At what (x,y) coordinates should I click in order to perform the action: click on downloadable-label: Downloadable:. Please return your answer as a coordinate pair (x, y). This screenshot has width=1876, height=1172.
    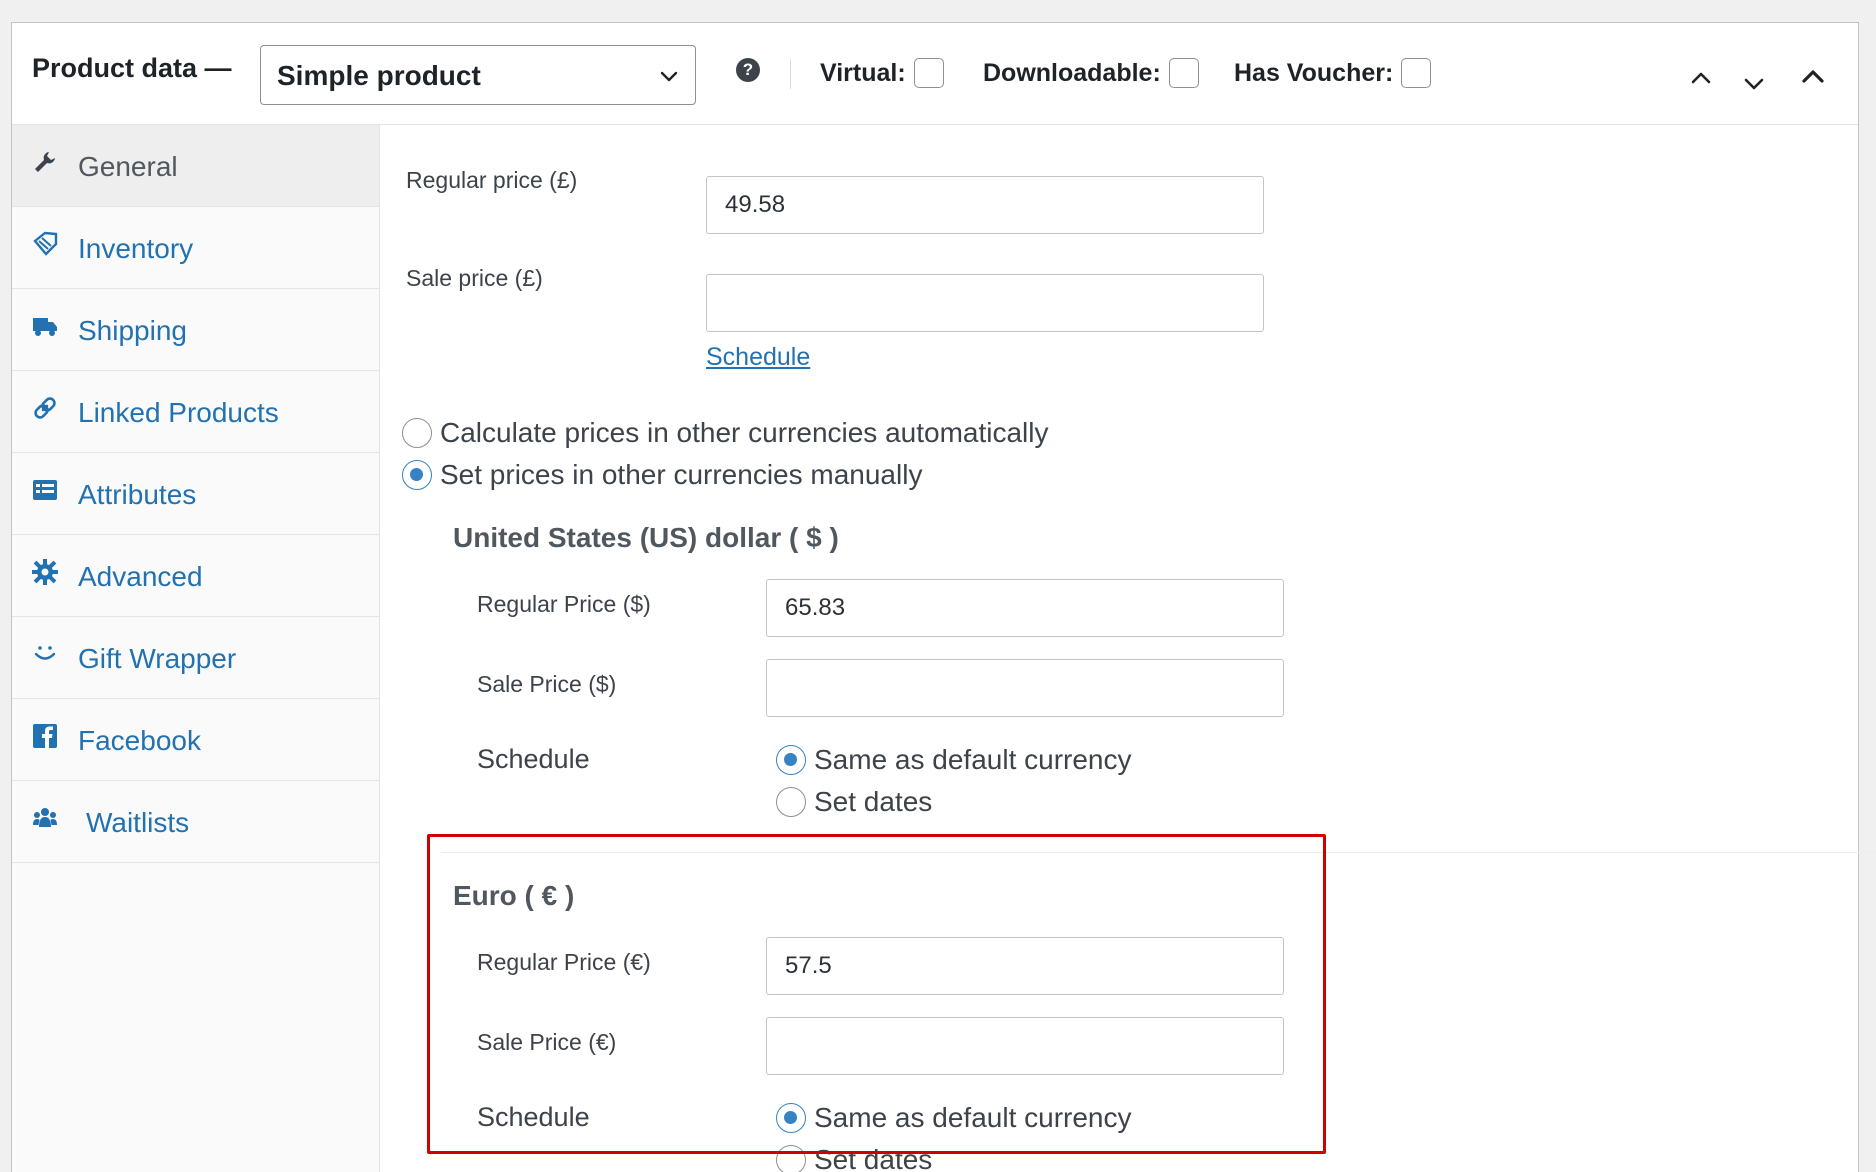
    Looking at the image, I should click on (1072, 72).